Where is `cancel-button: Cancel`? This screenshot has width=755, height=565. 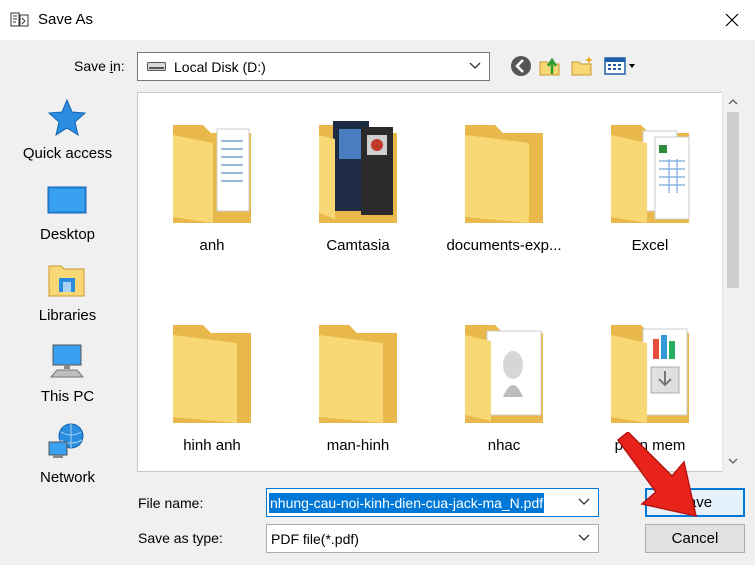
cancel-button: Cancel is located at coordinates (695, 538).